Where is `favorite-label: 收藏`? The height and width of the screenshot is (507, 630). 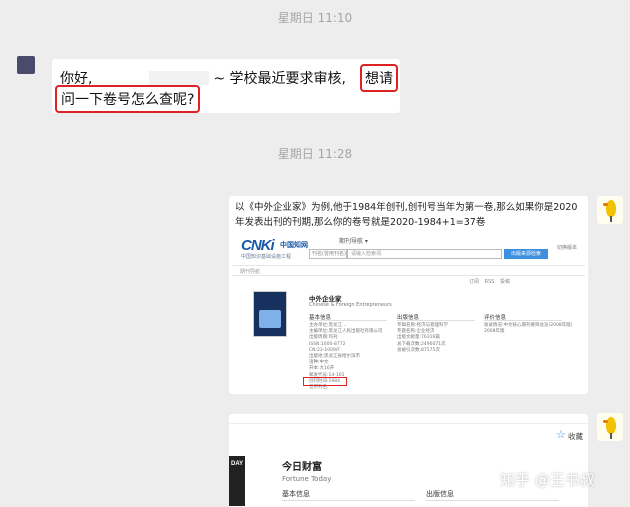 favorite-label: 收藏 is located at coordinates (575, 436).